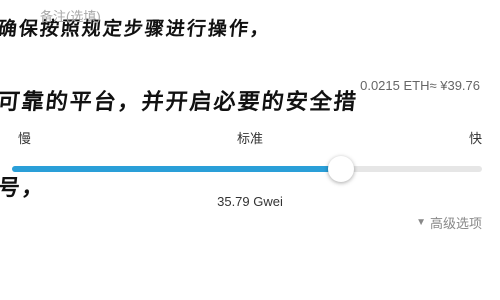  What do you see at coordinates (25, 138) in the screenshot?
I see `speed-label-slow: 慢` at bounding box center [25, 138].